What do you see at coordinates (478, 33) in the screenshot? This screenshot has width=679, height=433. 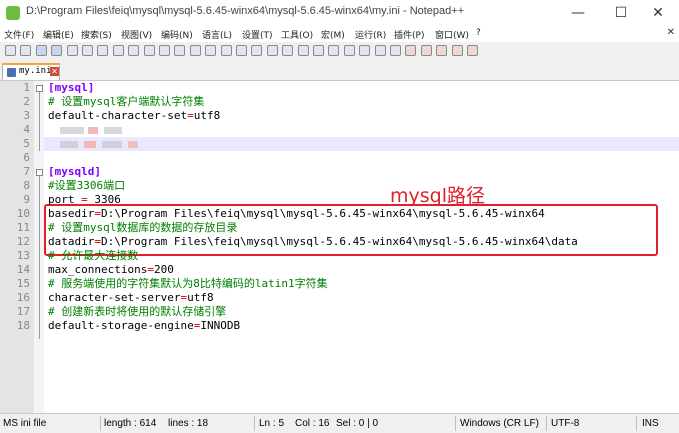 I see `menu-help: ?` at bounding box center [478, 33].